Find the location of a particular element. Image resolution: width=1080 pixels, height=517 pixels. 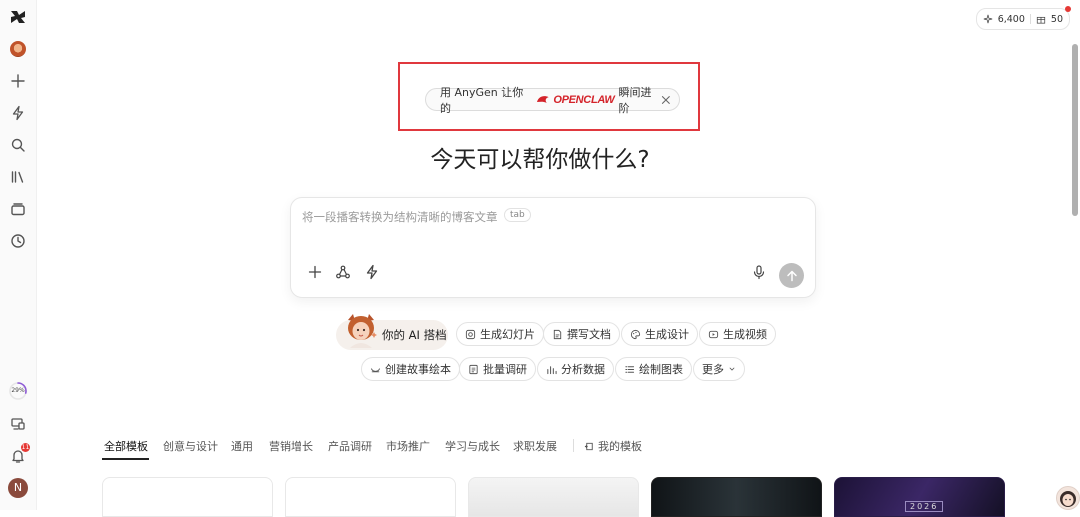

tab-general: 通用 is located at coordinates (242, 446).